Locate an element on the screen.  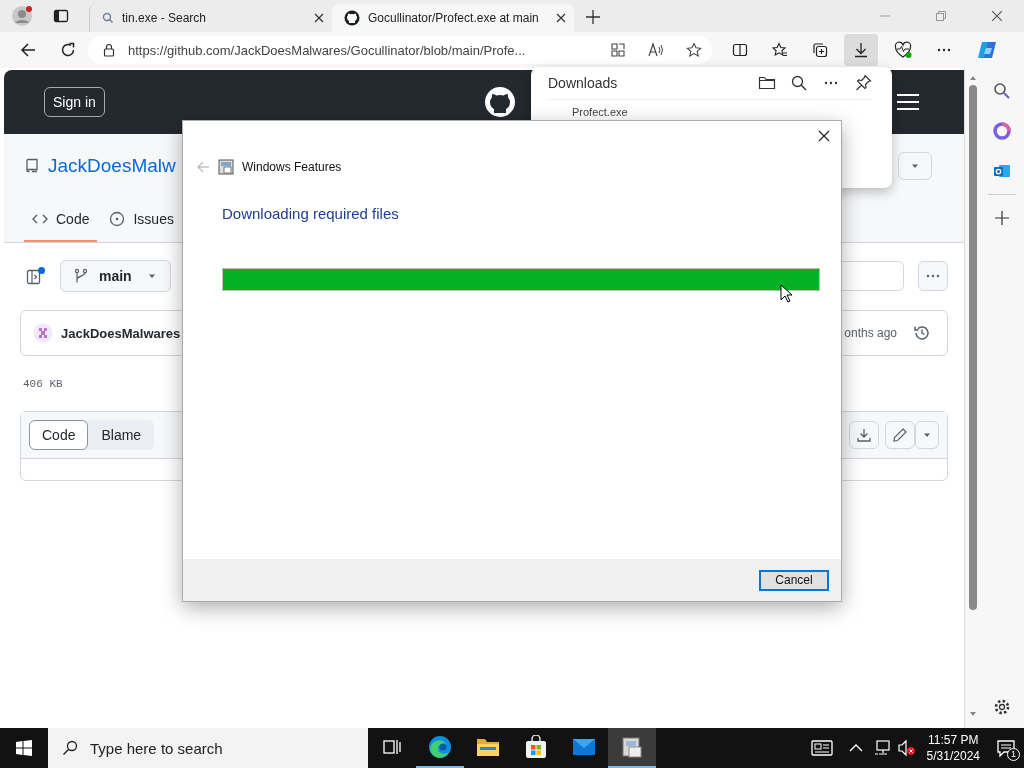
scroll-up-icon is located at coordinates (972, 78).